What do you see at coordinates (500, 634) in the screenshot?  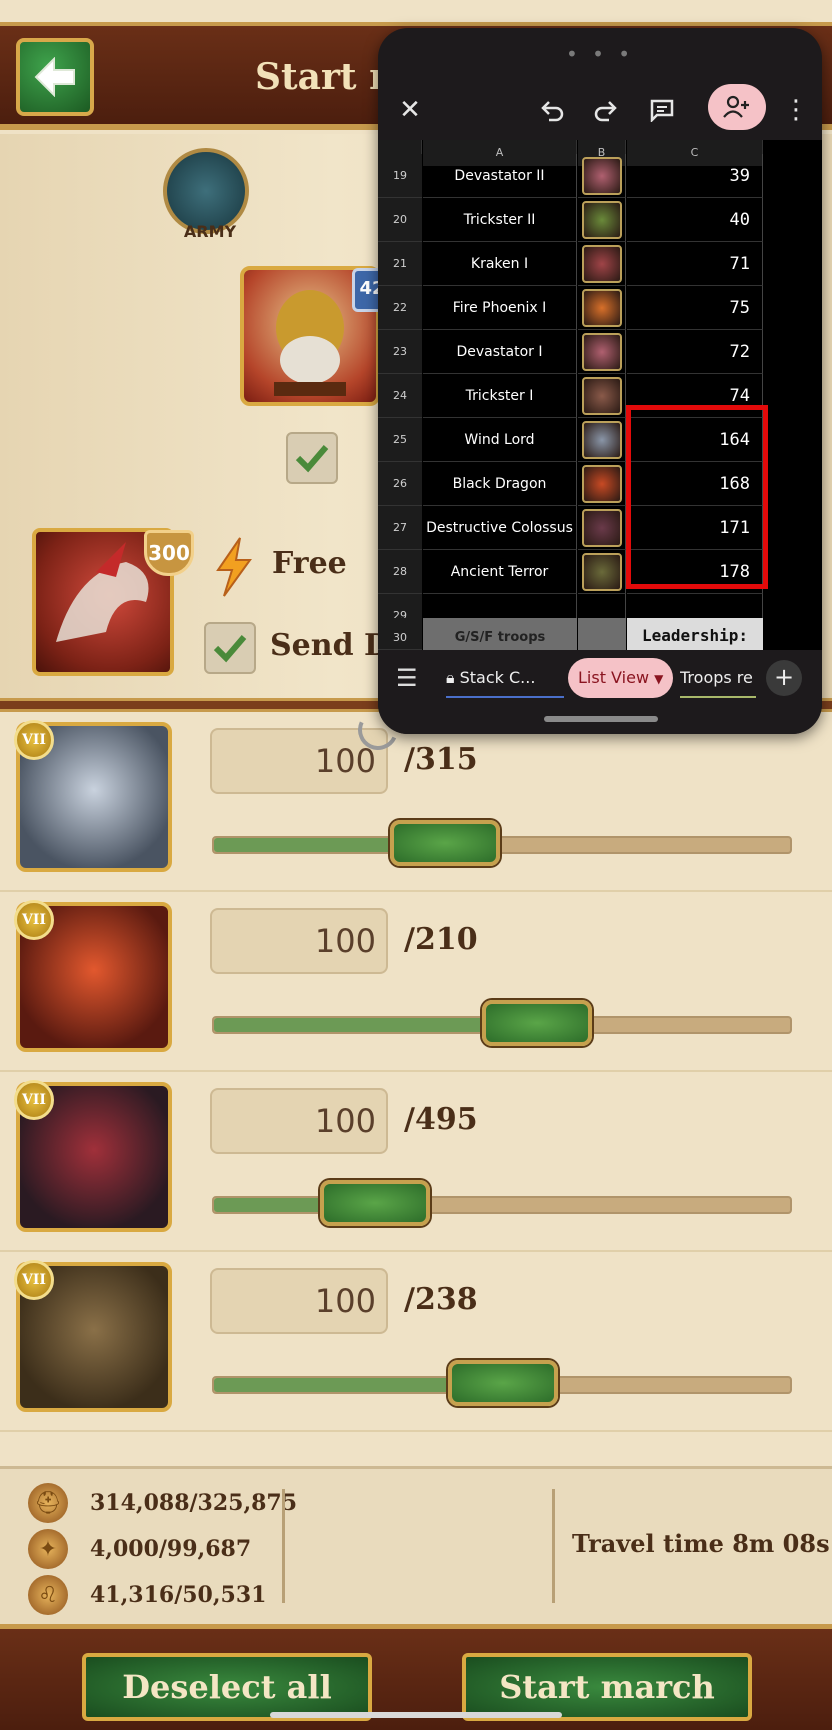 I see `troop-group-cell: G/S/F troops` at bounding box center [500, 634].